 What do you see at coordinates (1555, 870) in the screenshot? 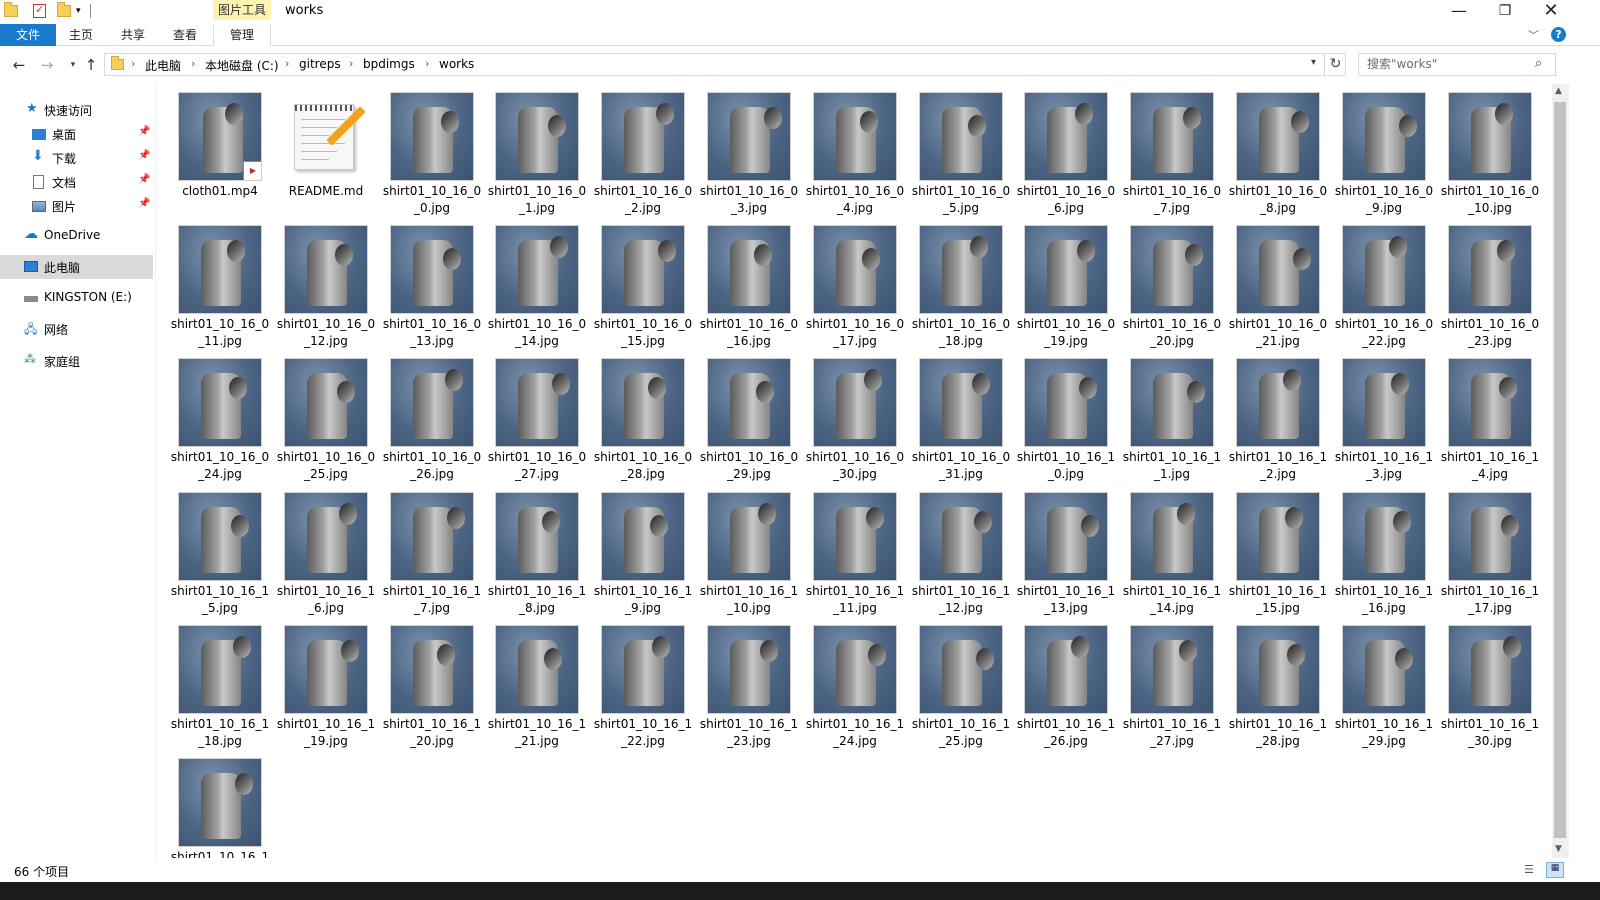
I see `large-icons-view-icon: ▦` at bounding box center [1555, 870].